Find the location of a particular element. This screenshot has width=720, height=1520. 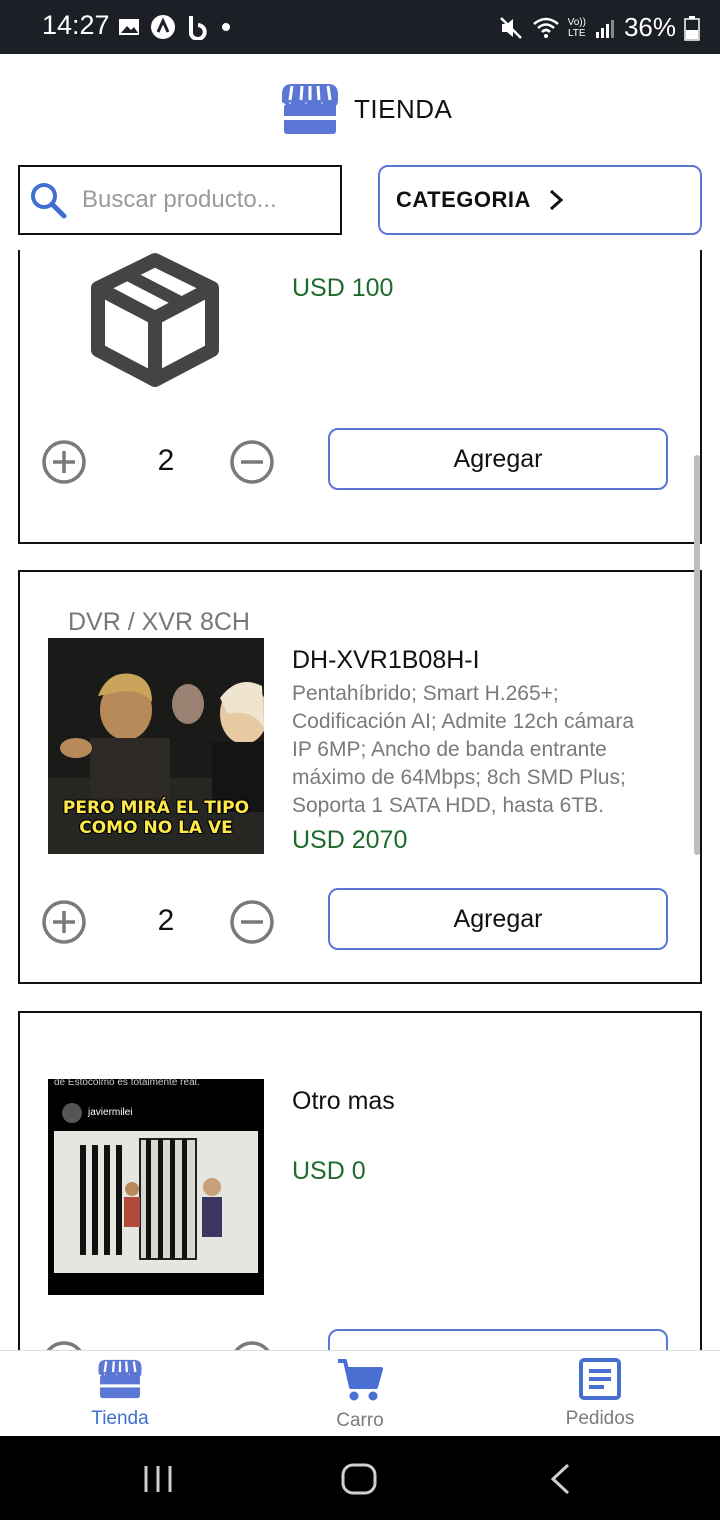

system-navigation-bar is located at coordinates (360, 1478).